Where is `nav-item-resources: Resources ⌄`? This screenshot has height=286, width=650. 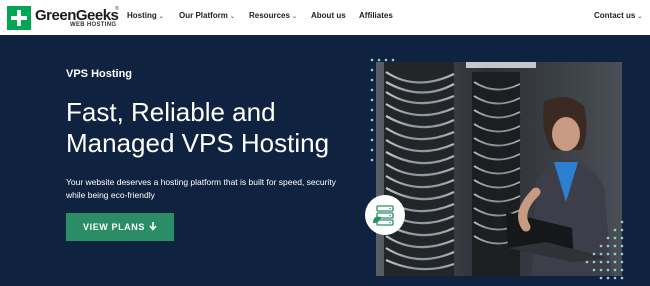
nav-item-resources: Resources ⌄ is located at coordinates (273, 15).